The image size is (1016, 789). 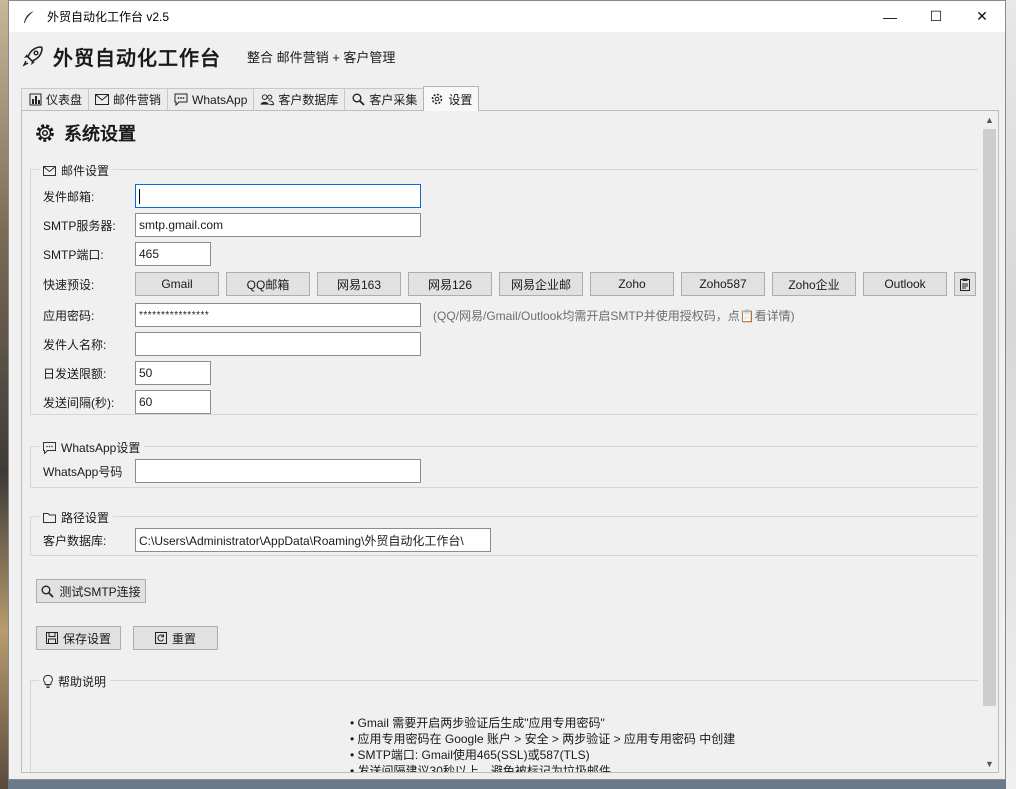 I want to click on tab-email-marketing: 邮件营销, so click(x=128, y=99).